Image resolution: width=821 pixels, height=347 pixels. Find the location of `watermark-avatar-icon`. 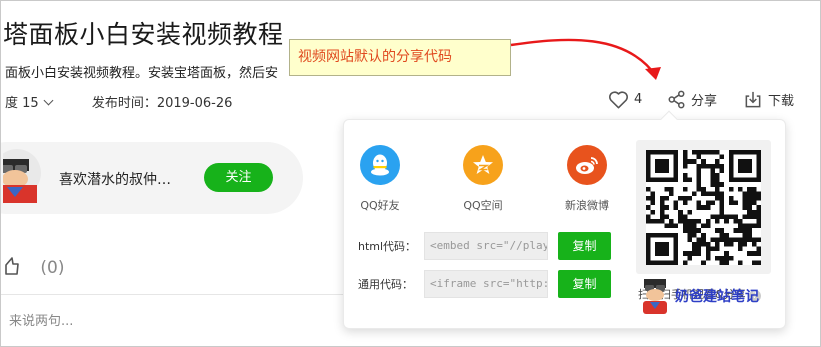

watermark-avatar-icon is located at coordinates (655, 296).